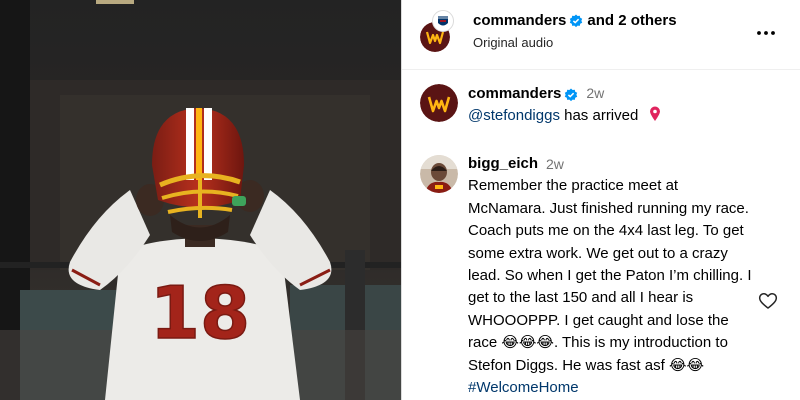 The image size is (800, 400). What do you see at coordinates (200, 313) in the screenshot?
I see `jersey-number: 18` at bounding box center [200, 313].